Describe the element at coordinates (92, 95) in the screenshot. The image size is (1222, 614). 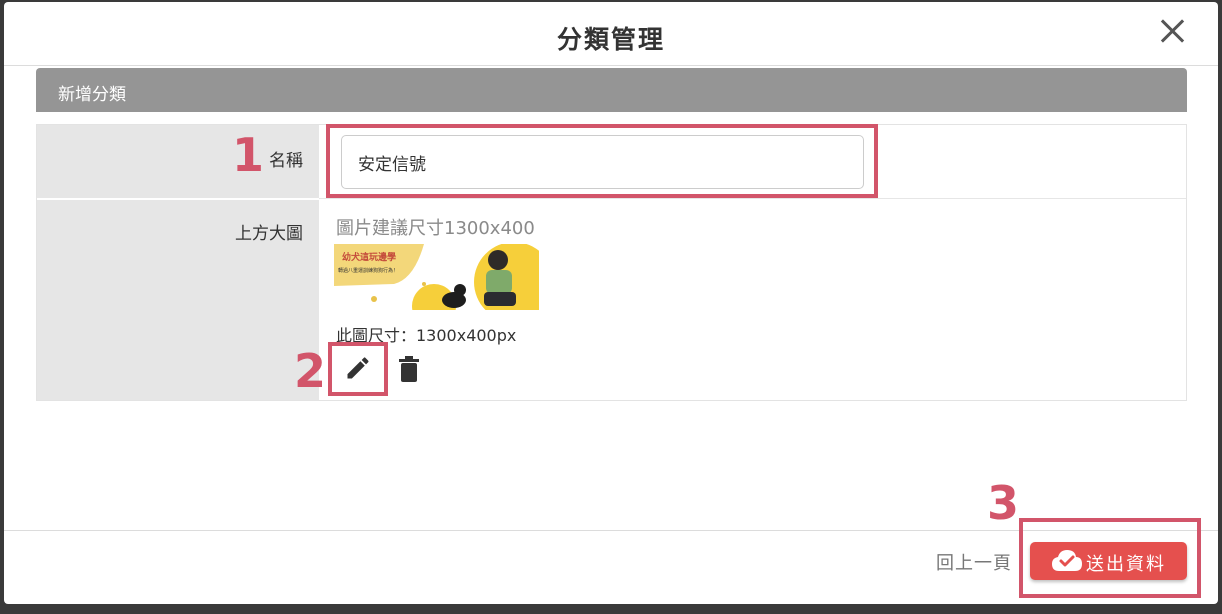
I see `section-title: 新增分類` at that location.